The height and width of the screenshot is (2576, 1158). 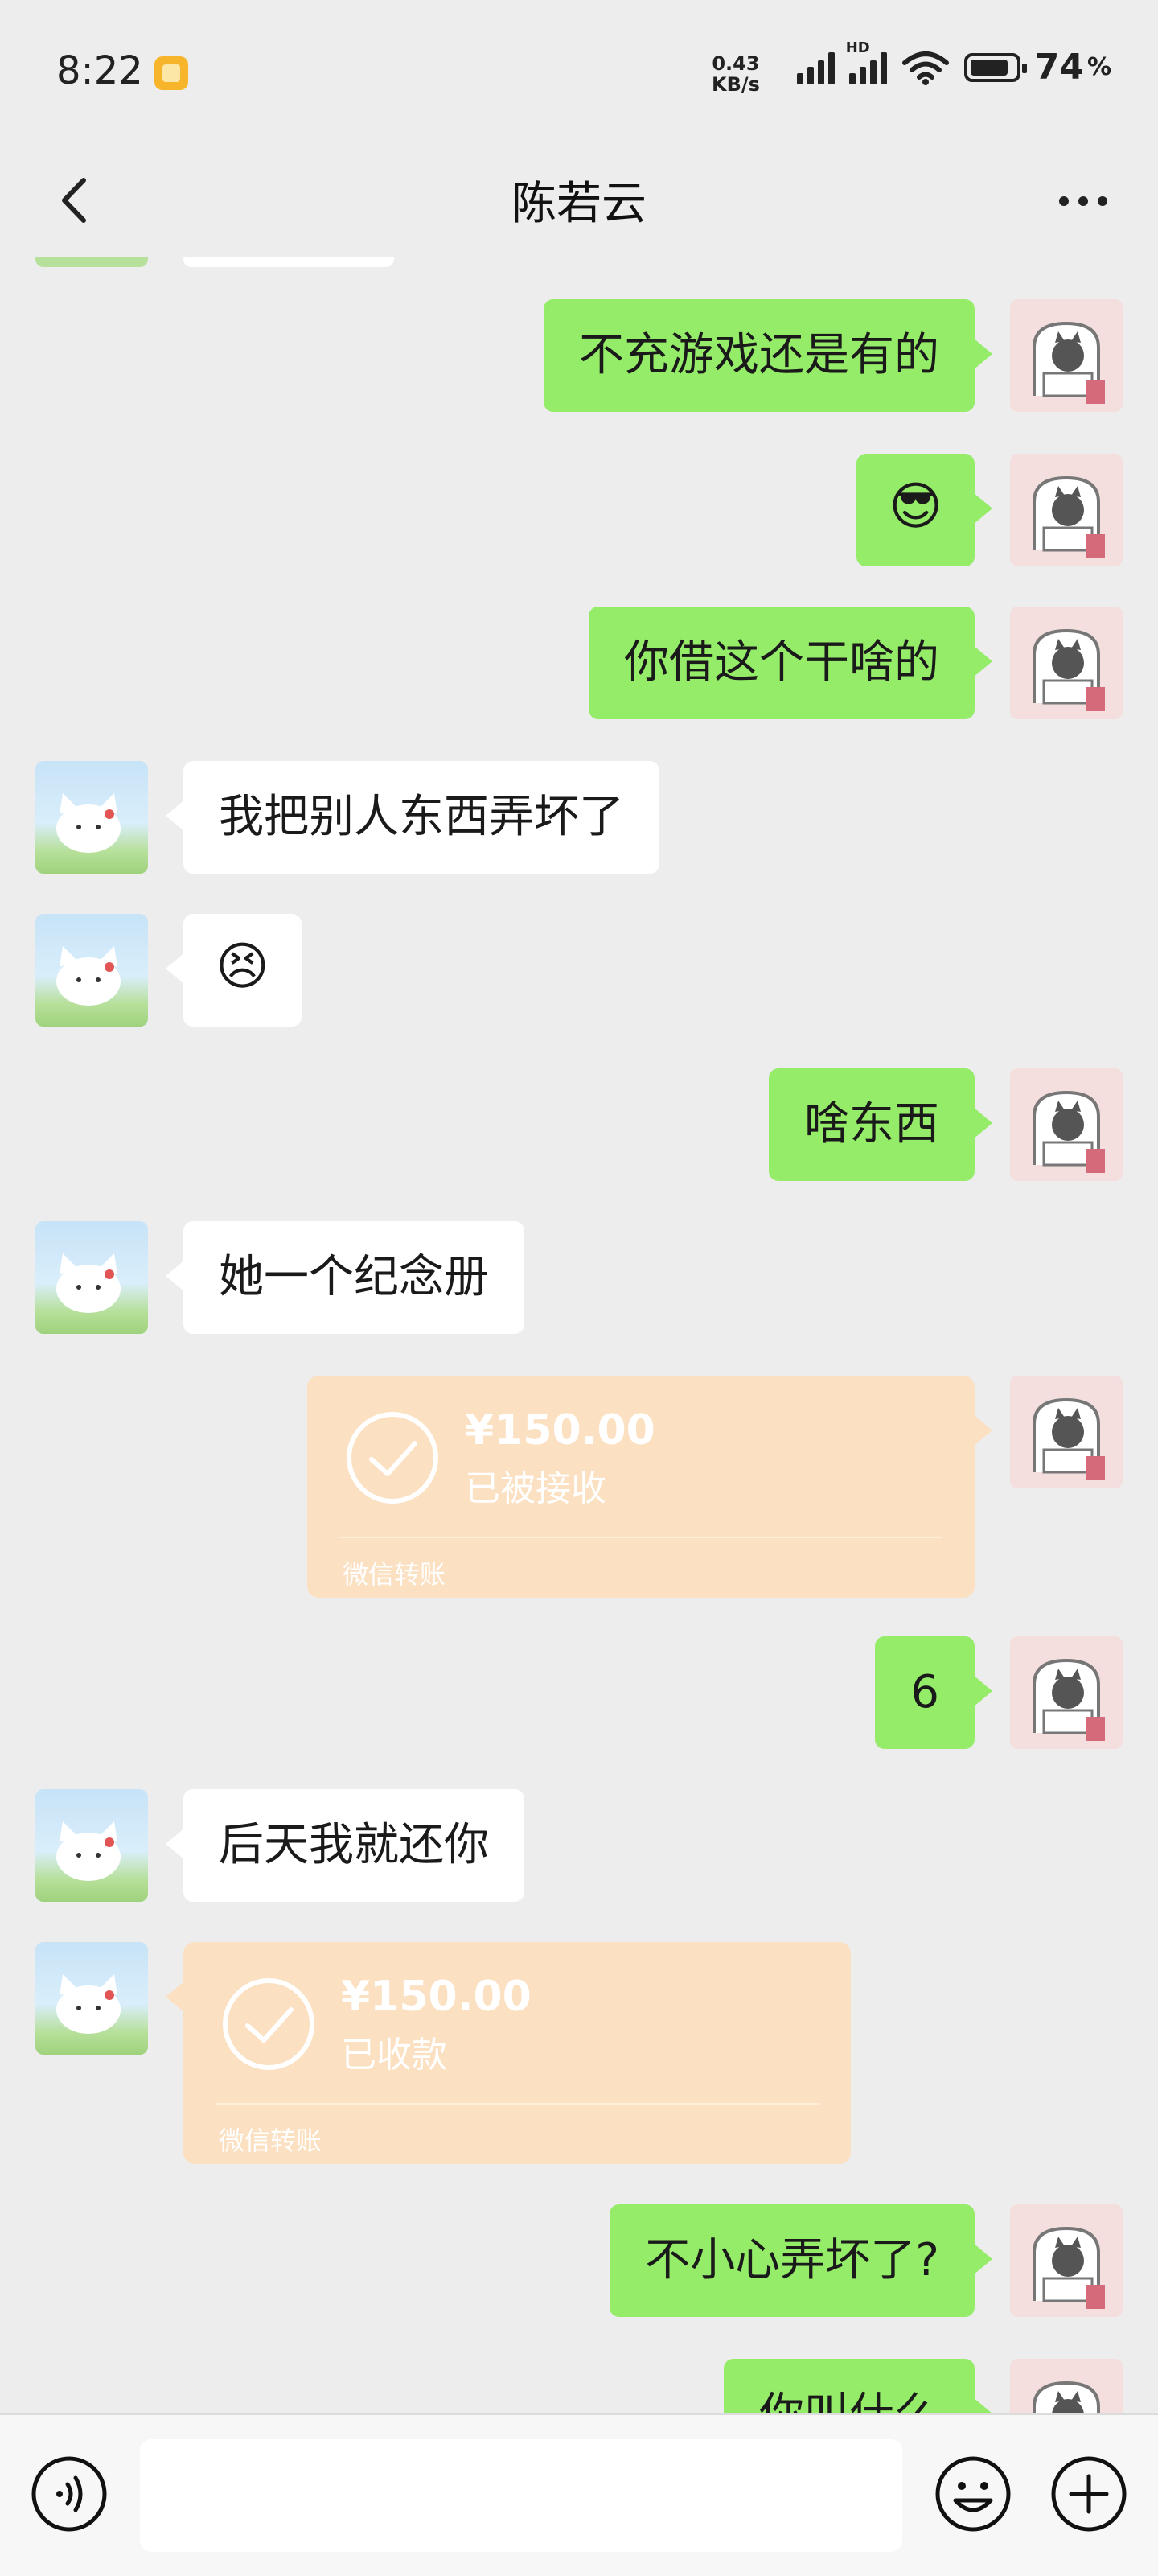 What do you see at coordinates (99, 70) in the screenshot?
I see `status-time: 8:22` at bounding box center [99, 70].